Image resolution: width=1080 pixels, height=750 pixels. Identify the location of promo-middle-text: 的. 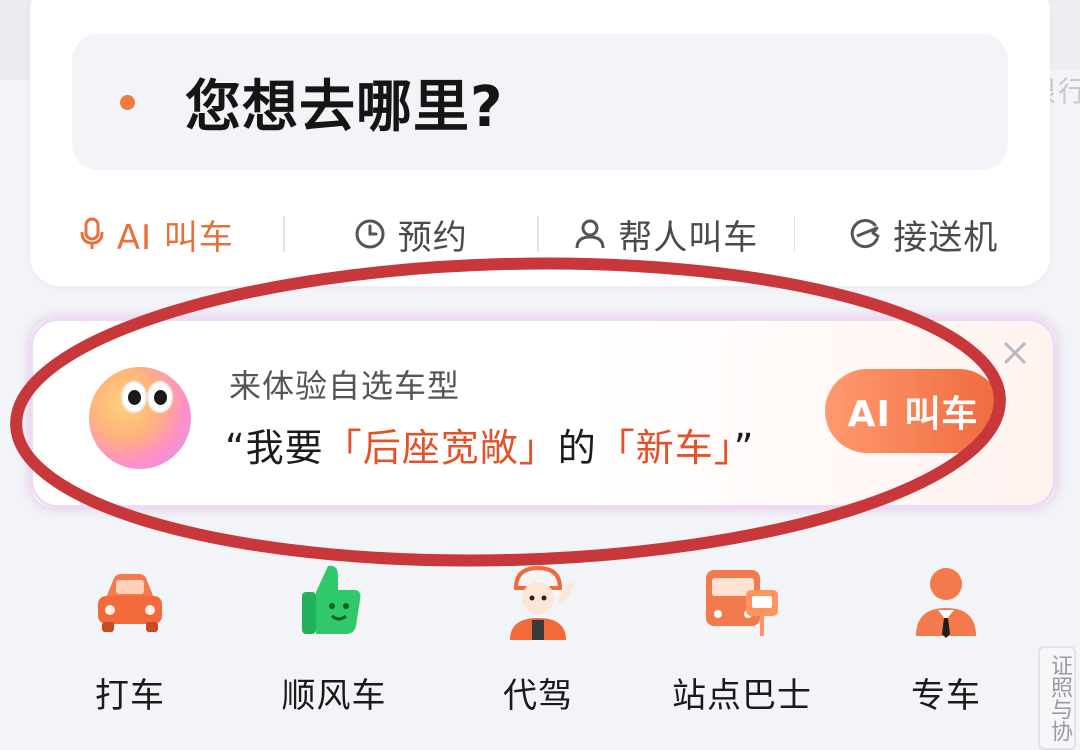
(577, 448).